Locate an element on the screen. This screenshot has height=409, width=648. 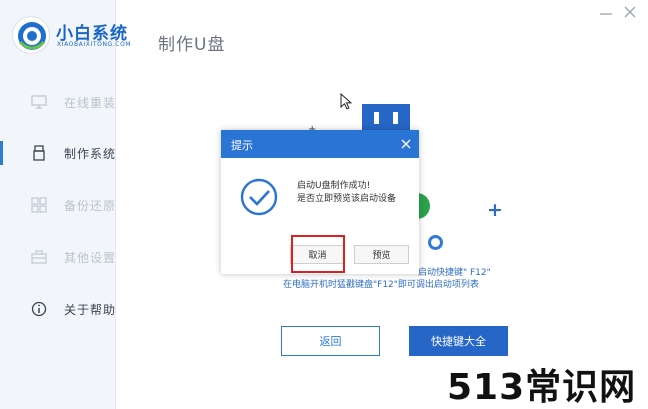
dialog-title: 提示 is located at coordinates (242, 145).